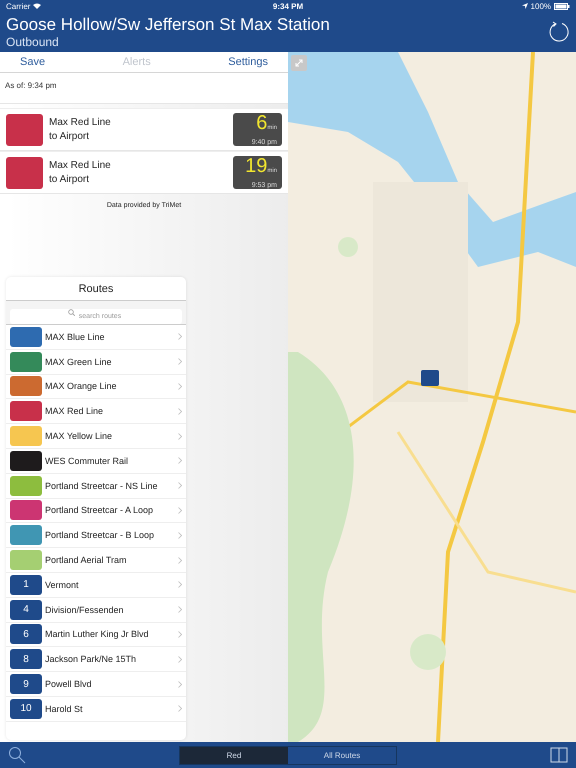  What do you see at coordinates (168, 24) in the screenshot?
I see `station-title: Goose Hollow/Sw Jefferson St Max Station` at bounding box center [168, 24].